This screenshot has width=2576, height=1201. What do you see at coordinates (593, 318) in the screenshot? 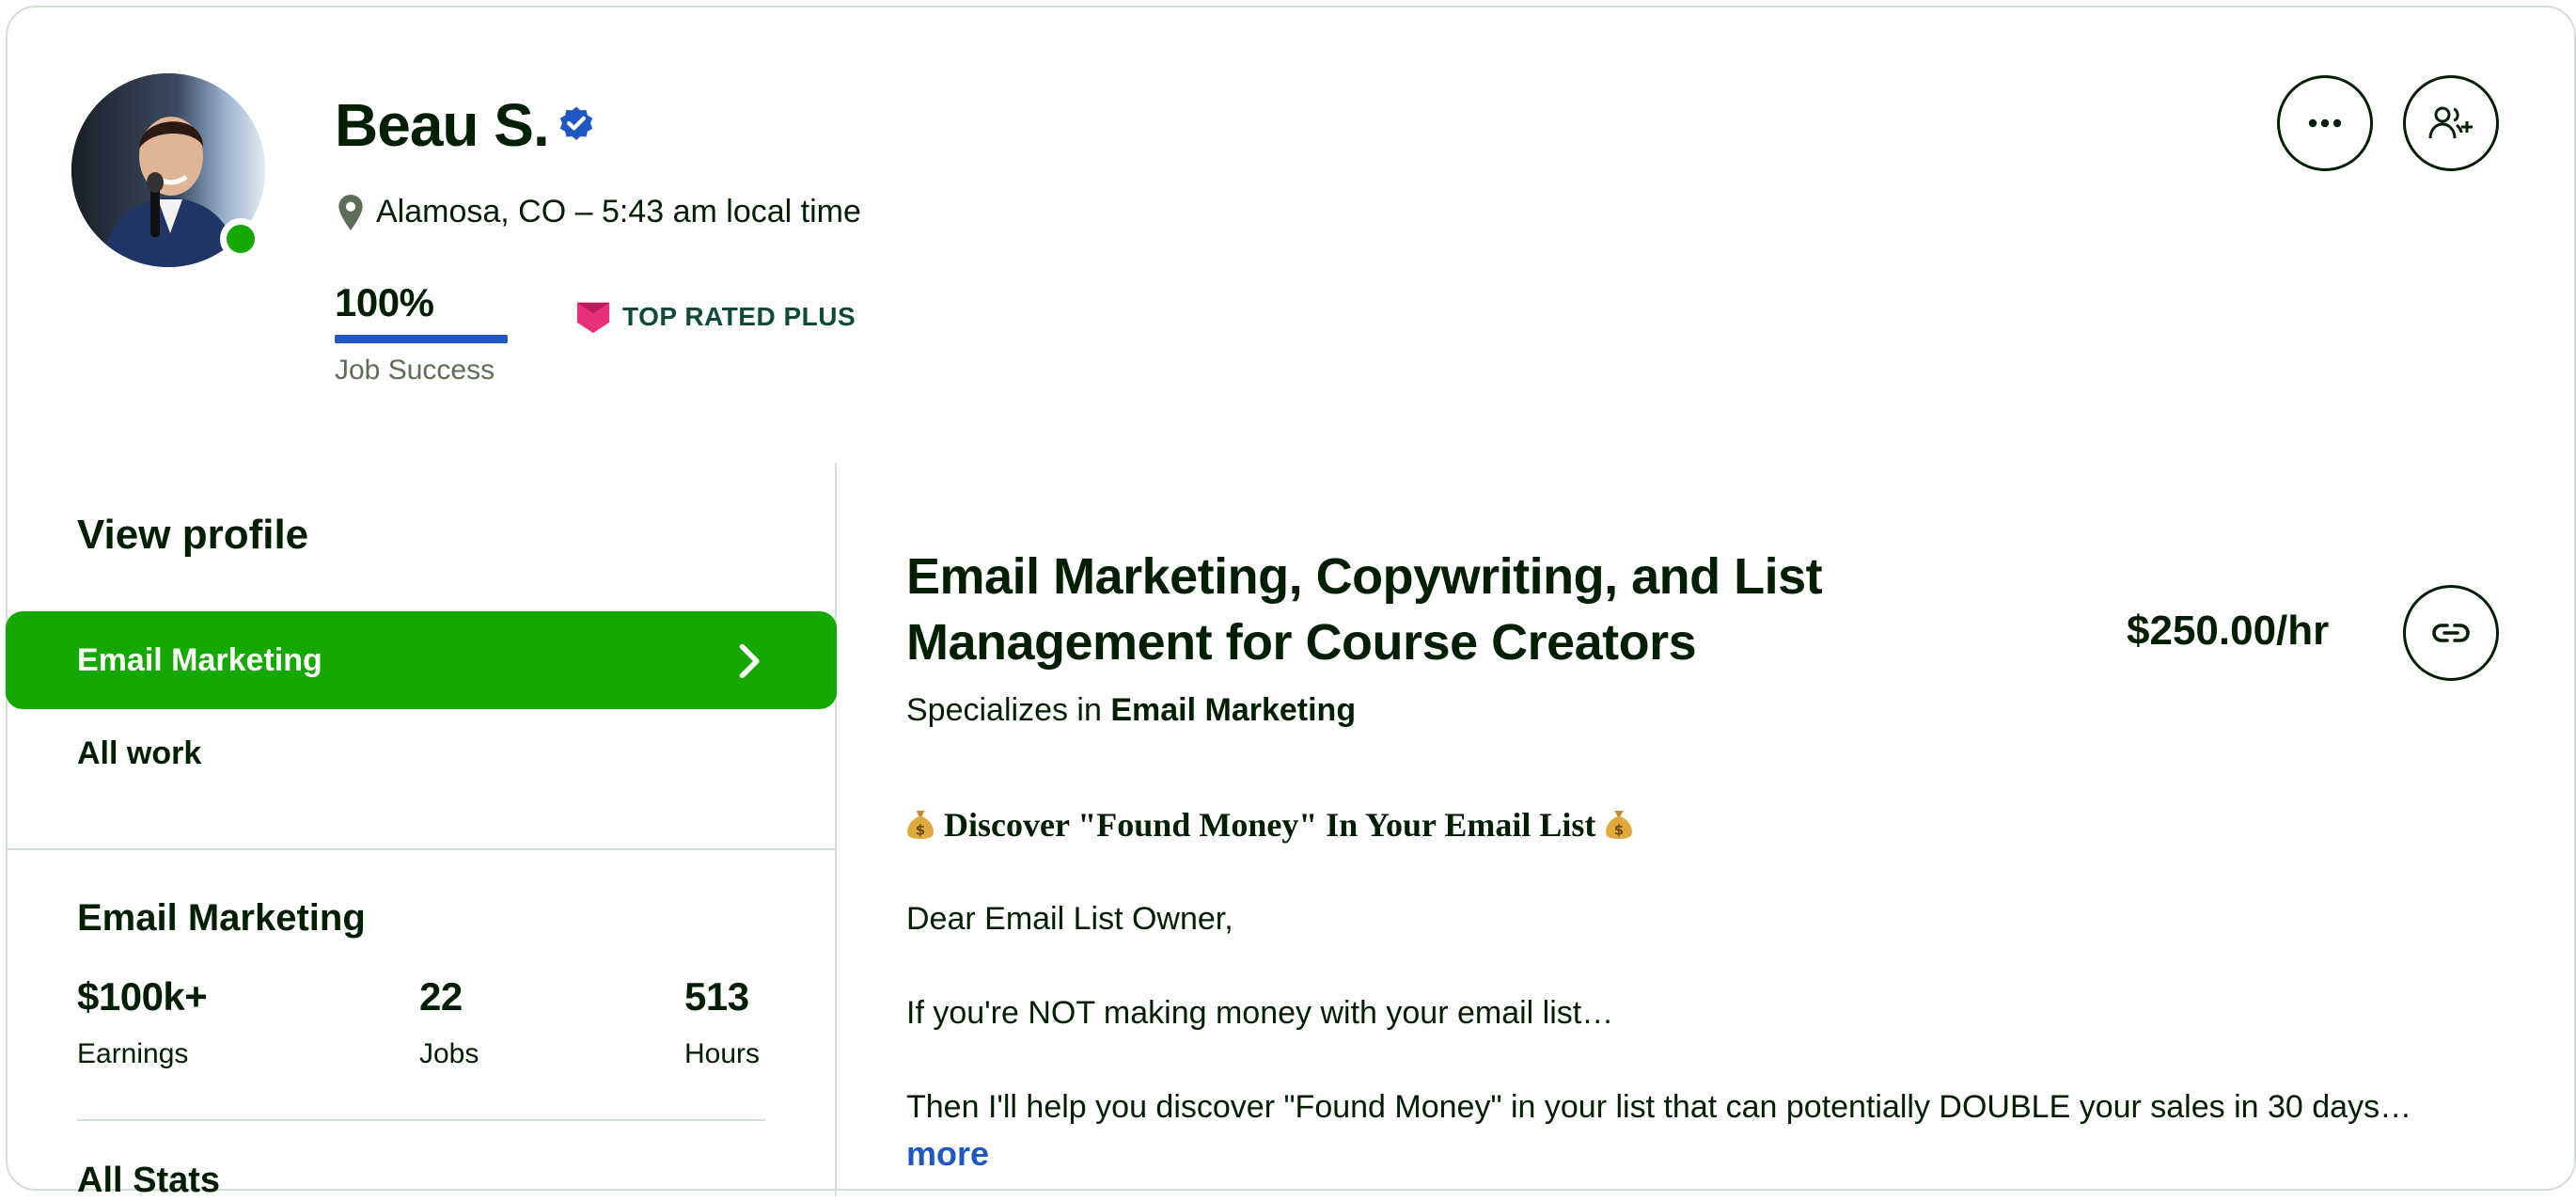
I see `top-rated-plus-icon` at bounding box center [593, 318].